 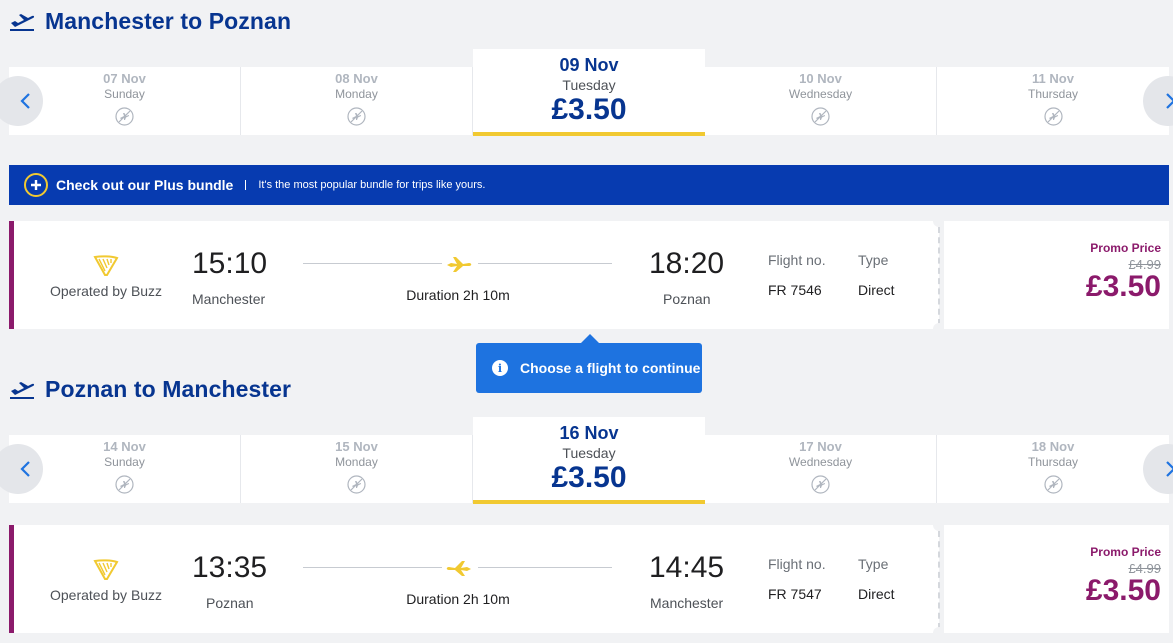 What do you see at coordinates (124, 78) in the screenshot?
I see `date-label: 07 Nov` at bounding box center [124, 78].